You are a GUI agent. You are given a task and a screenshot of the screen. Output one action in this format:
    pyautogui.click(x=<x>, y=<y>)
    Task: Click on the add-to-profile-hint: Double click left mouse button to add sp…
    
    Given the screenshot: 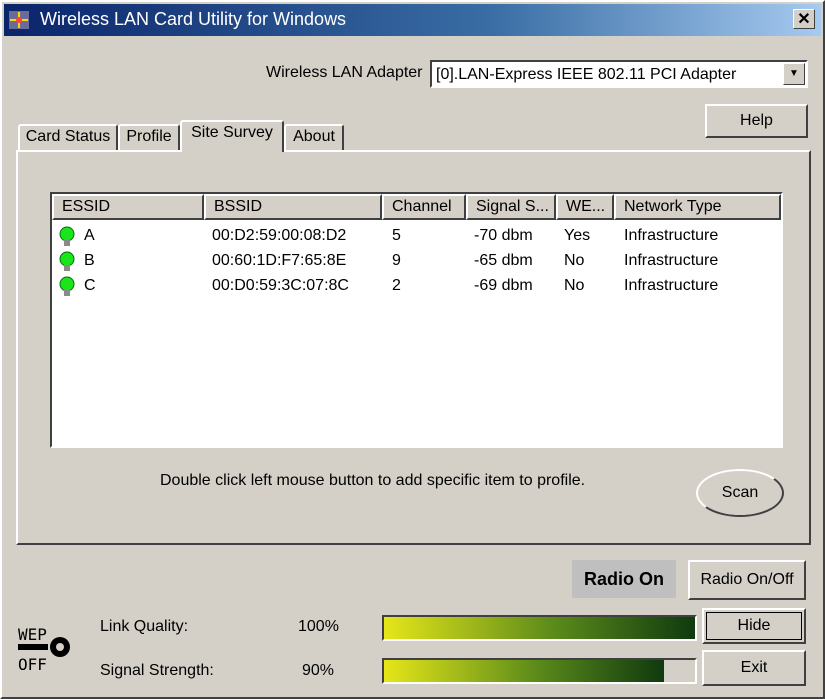 What is the action you would take?
    pyautogui.click(x=373, y=480)
    